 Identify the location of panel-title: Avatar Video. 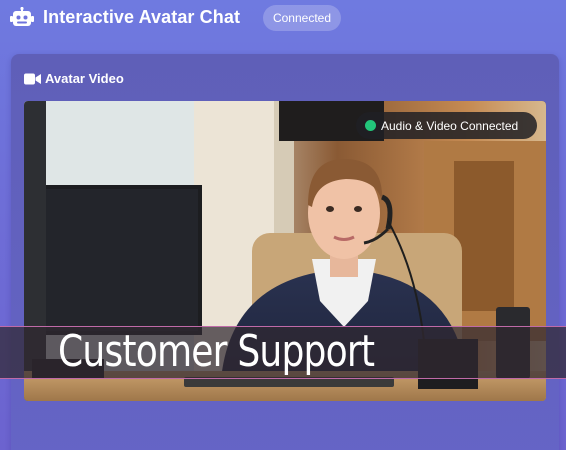
(84, 78).